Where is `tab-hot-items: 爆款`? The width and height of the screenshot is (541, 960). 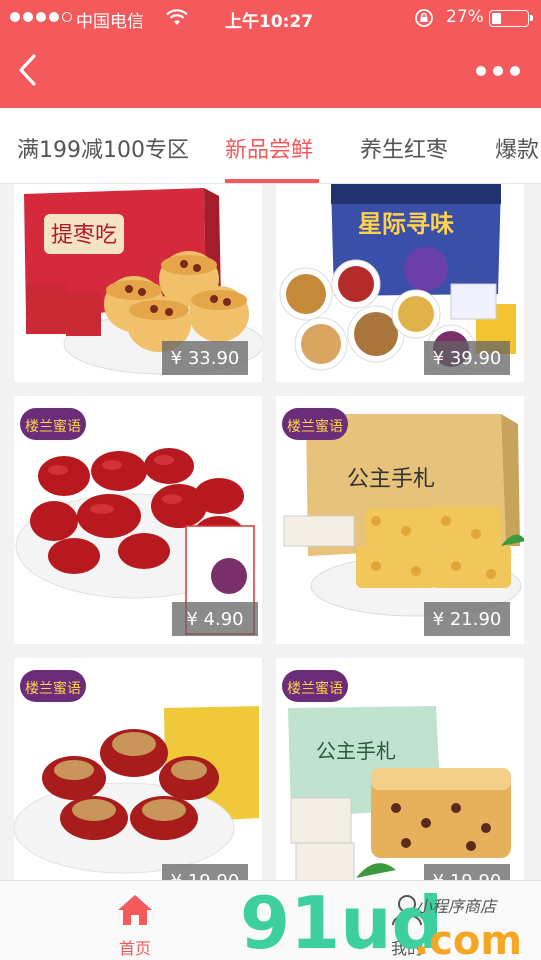 tab-hot-items: 爆款 is located at coordinates (517, 148).